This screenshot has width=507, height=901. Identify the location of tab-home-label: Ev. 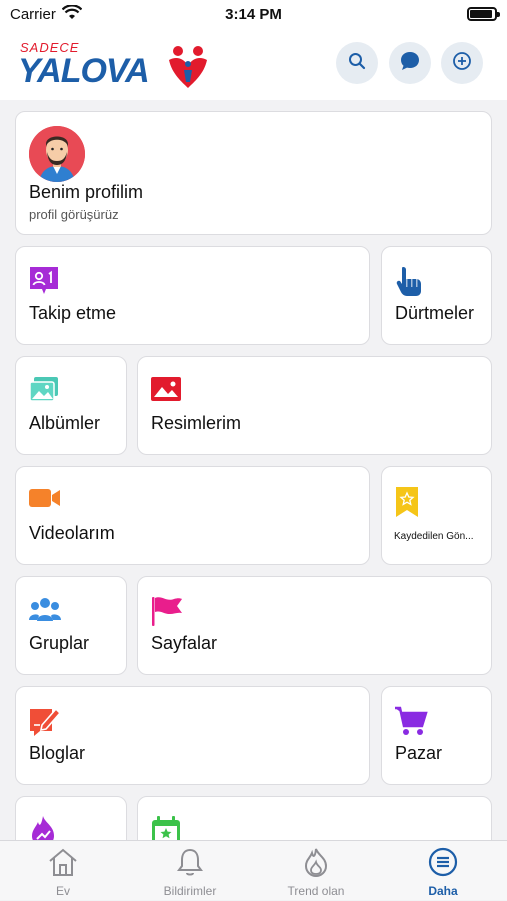
(62, 891).